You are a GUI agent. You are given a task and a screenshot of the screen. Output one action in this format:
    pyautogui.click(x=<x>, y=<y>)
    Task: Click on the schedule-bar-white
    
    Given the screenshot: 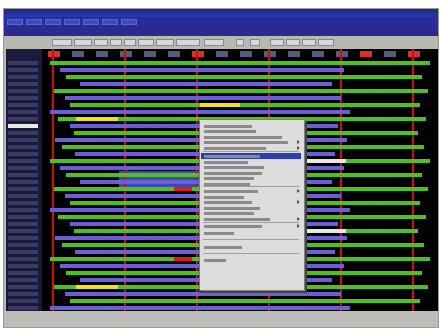 What is the action you would take?
    pyautogui.click(x=326, y=231)
    